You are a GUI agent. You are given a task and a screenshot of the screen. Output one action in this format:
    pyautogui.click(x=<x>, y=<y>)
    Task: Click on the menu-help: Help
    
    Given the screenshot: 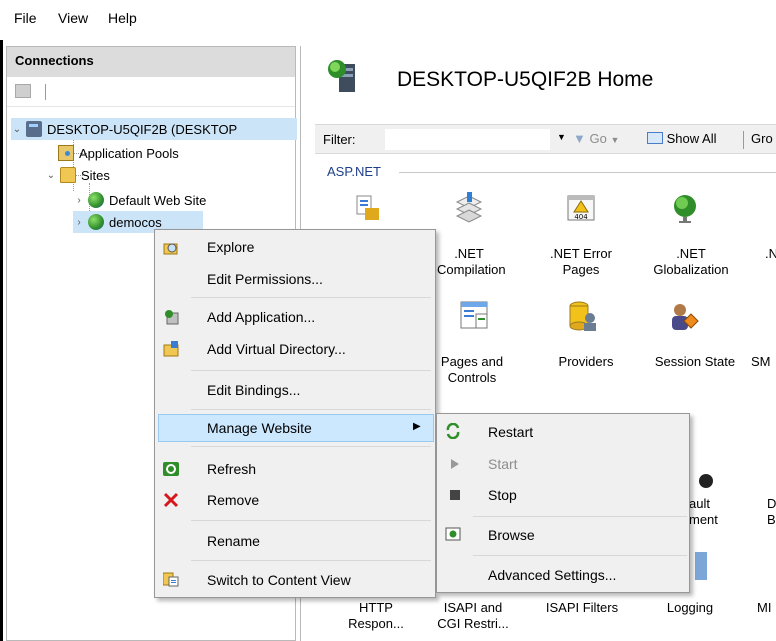 What is the action you would take?
    pyautogui.click(x=122, y=18)
    